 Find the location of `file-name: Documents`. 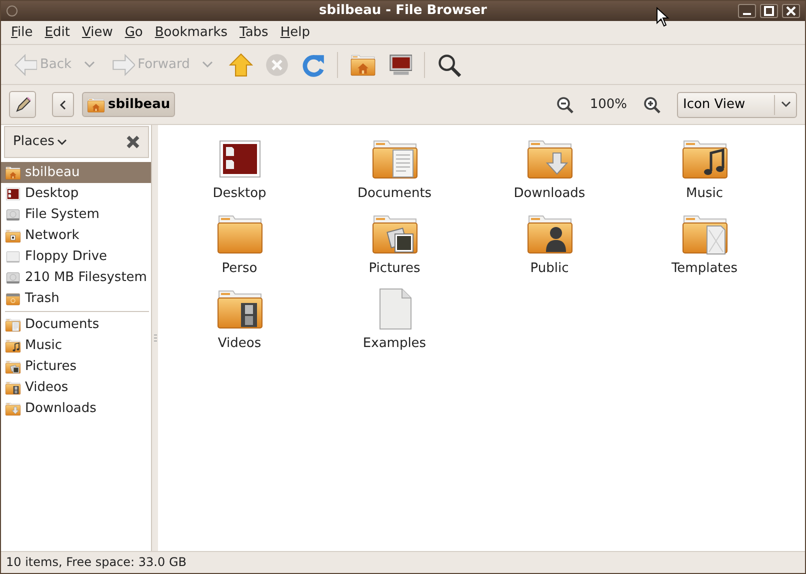

file-name: Documents is located at coordinates (394, 194).